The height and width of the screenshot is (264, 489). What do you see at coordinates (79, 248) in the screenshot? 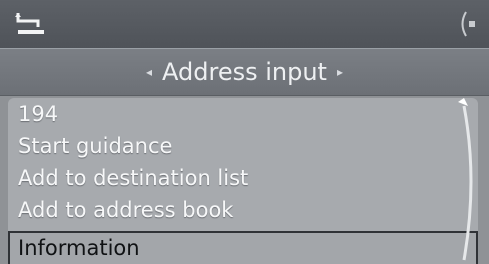
I see `selected-item-label: Information` at bounding box center [79, 248].